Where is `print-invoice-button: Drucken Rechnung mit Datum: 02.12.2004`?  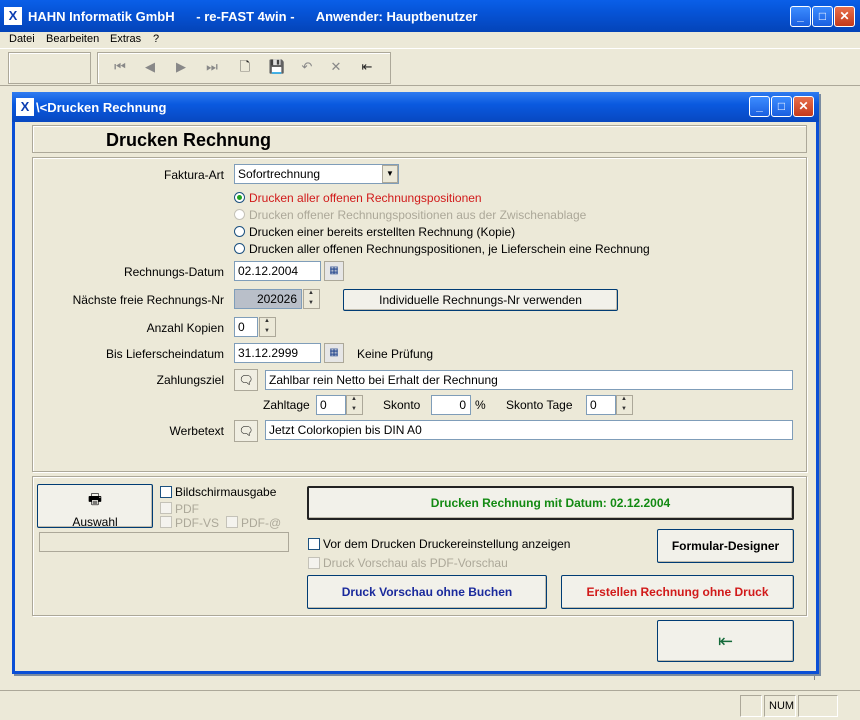
print-invoice-button: Drucken Rechnung mit Datum: 02.12.2004 is located at coordinates (550, 503).